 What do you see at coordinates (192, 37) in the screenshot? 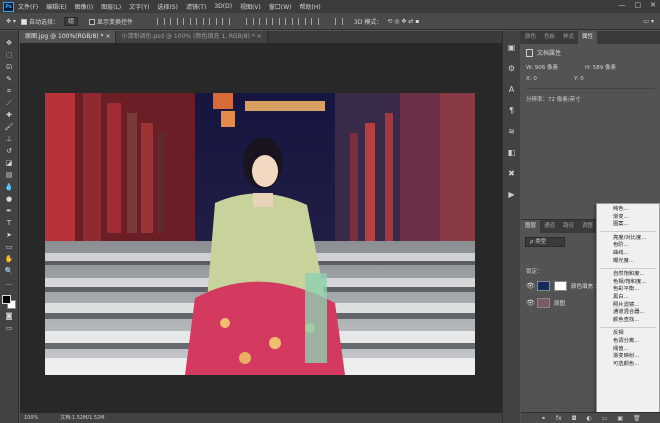
I see `tab-psd: 小清新调色.psd @ 100% (颜色填充 1, RGB/8) * ×` at bounding box center [192, 37].